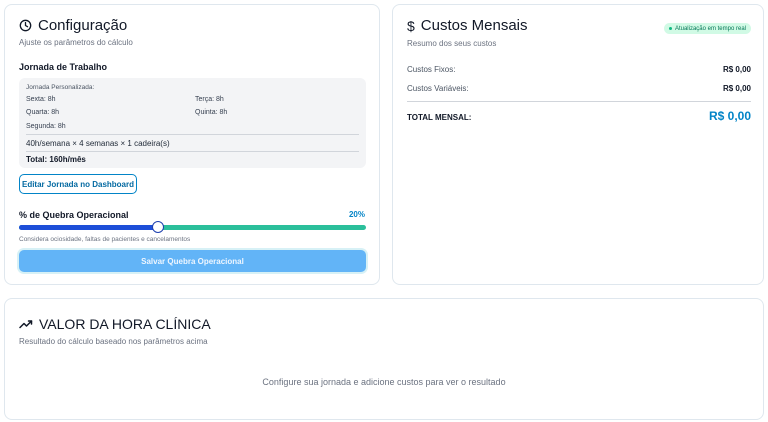 The height and width of the screenshot is (422, 768). I want to click on realtime-badge-label: Atualização em tempo real, so click(710, 28).